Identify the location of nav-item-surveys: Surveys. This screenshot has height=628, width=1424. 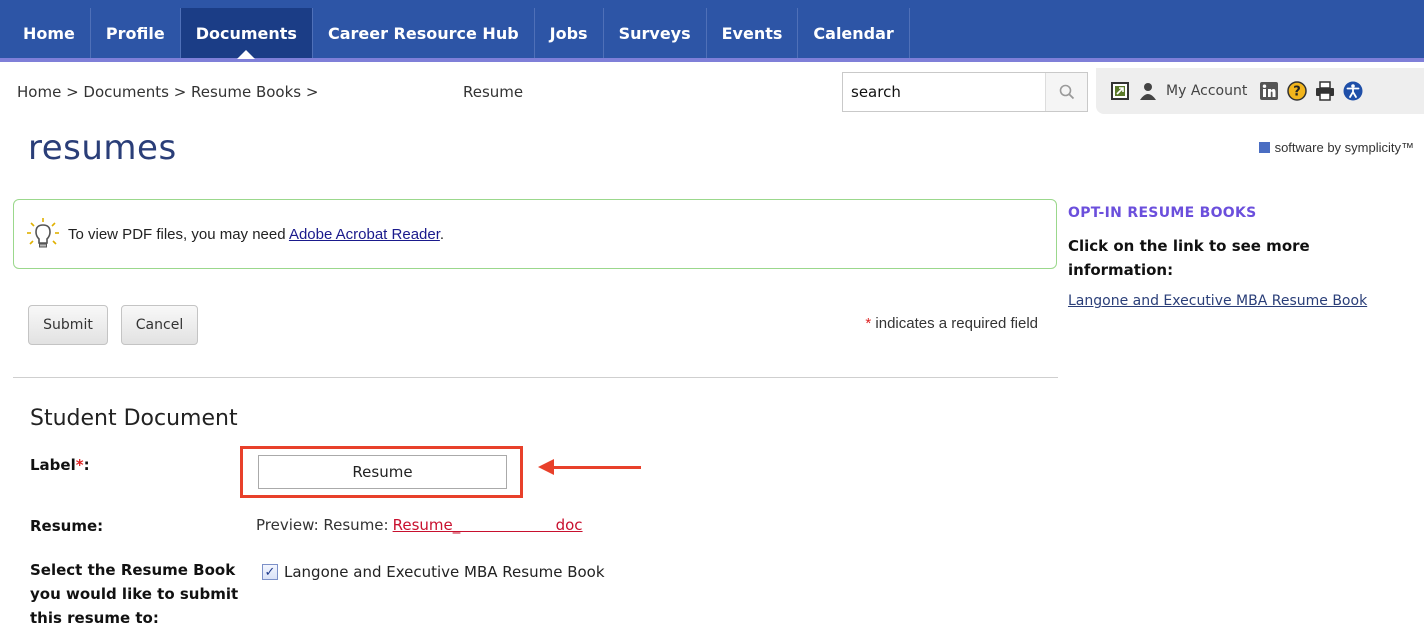
(655, 33).